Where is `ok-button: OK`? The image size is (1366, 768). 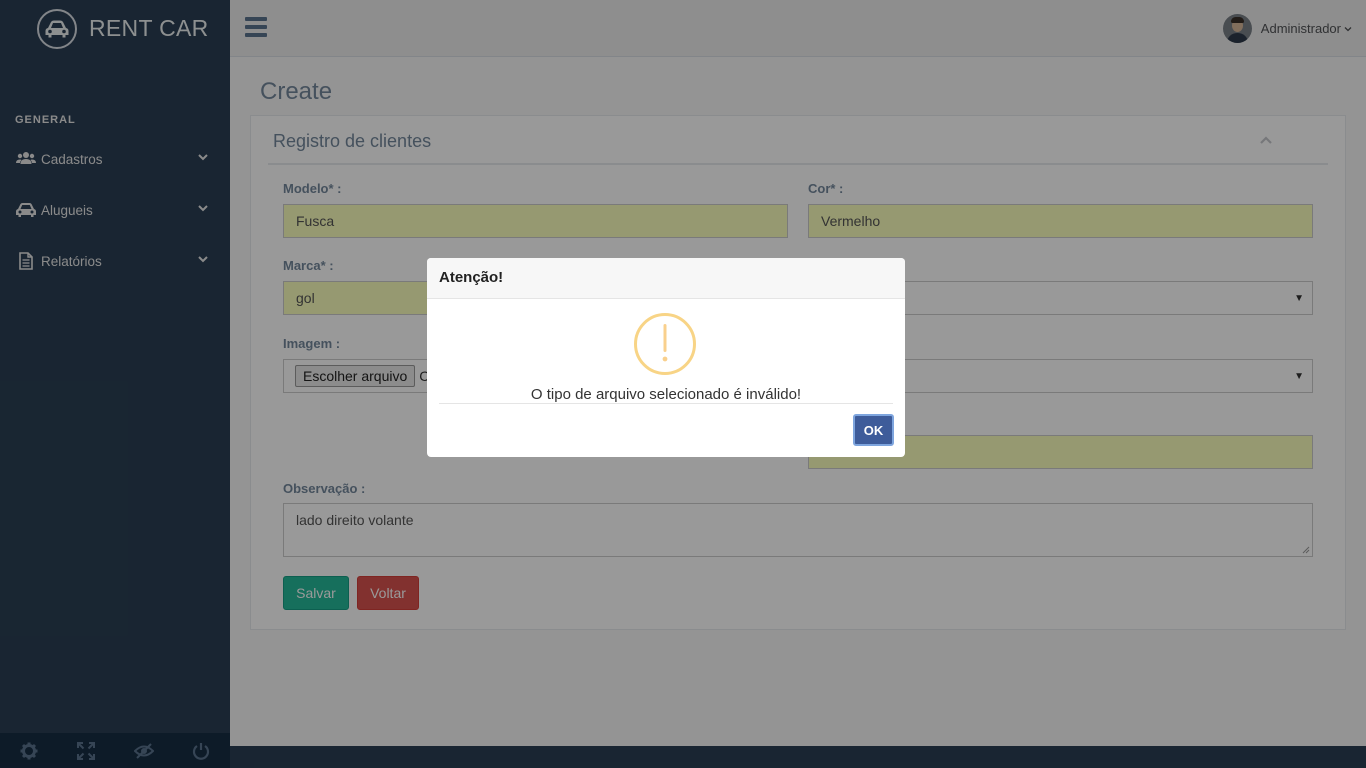 ok-button: OK is located at coordinates (873, 430).